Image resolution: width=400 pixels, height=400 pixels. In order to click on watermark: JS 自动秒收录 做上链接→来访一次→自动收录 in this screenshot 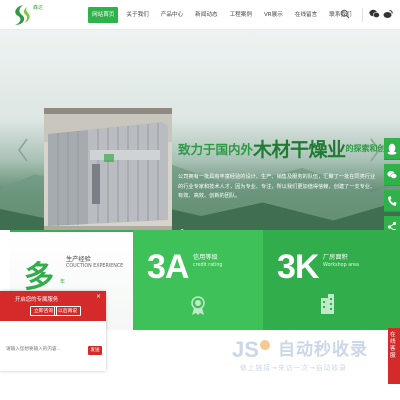, I will do `click(312, 357)`.